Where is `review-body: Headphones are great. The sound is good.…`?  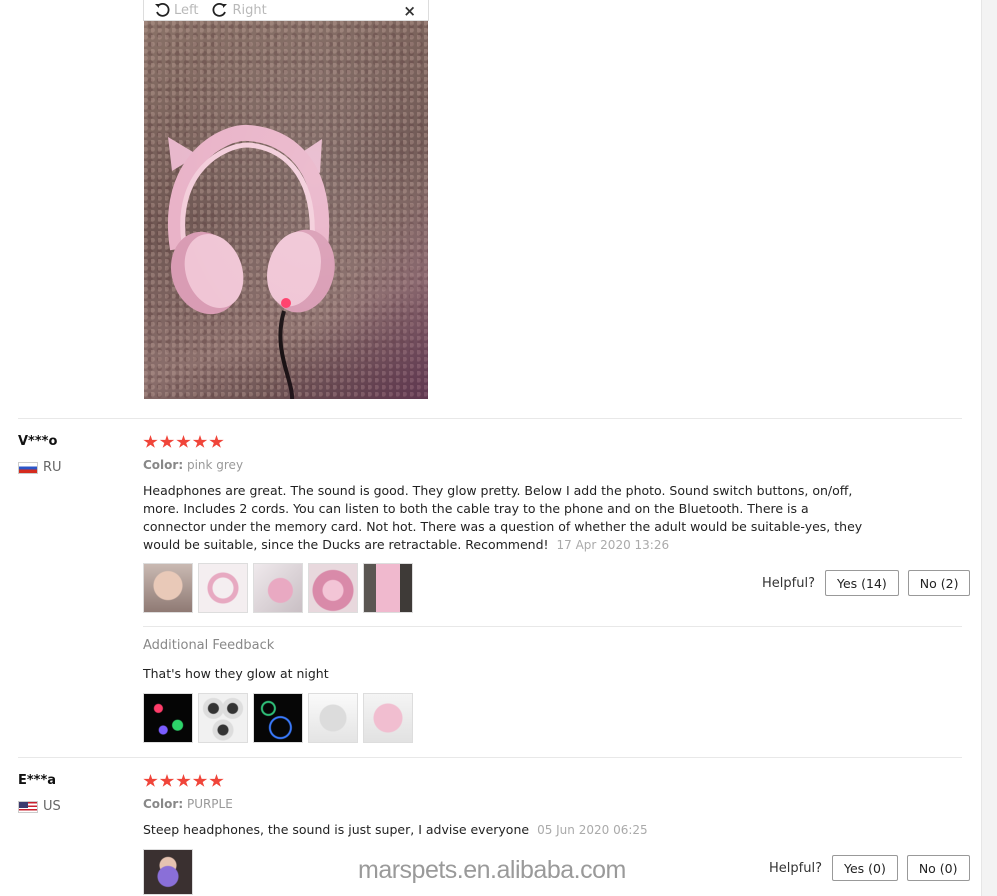 review-body: Headphones are great. The sound is good.… is located at coordinates (503, 517).